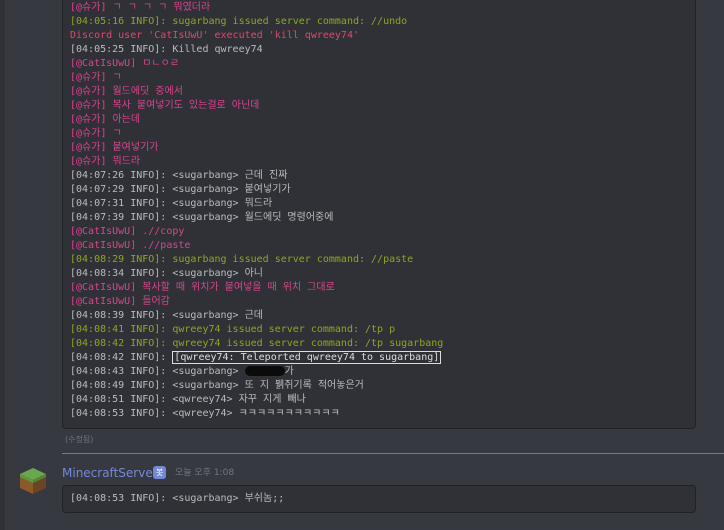 This screenshot has width=724, height=530. Describe the element at coordinates (33, 481) in the screenshot. I see `minecraft-grass-avatar` at that location.